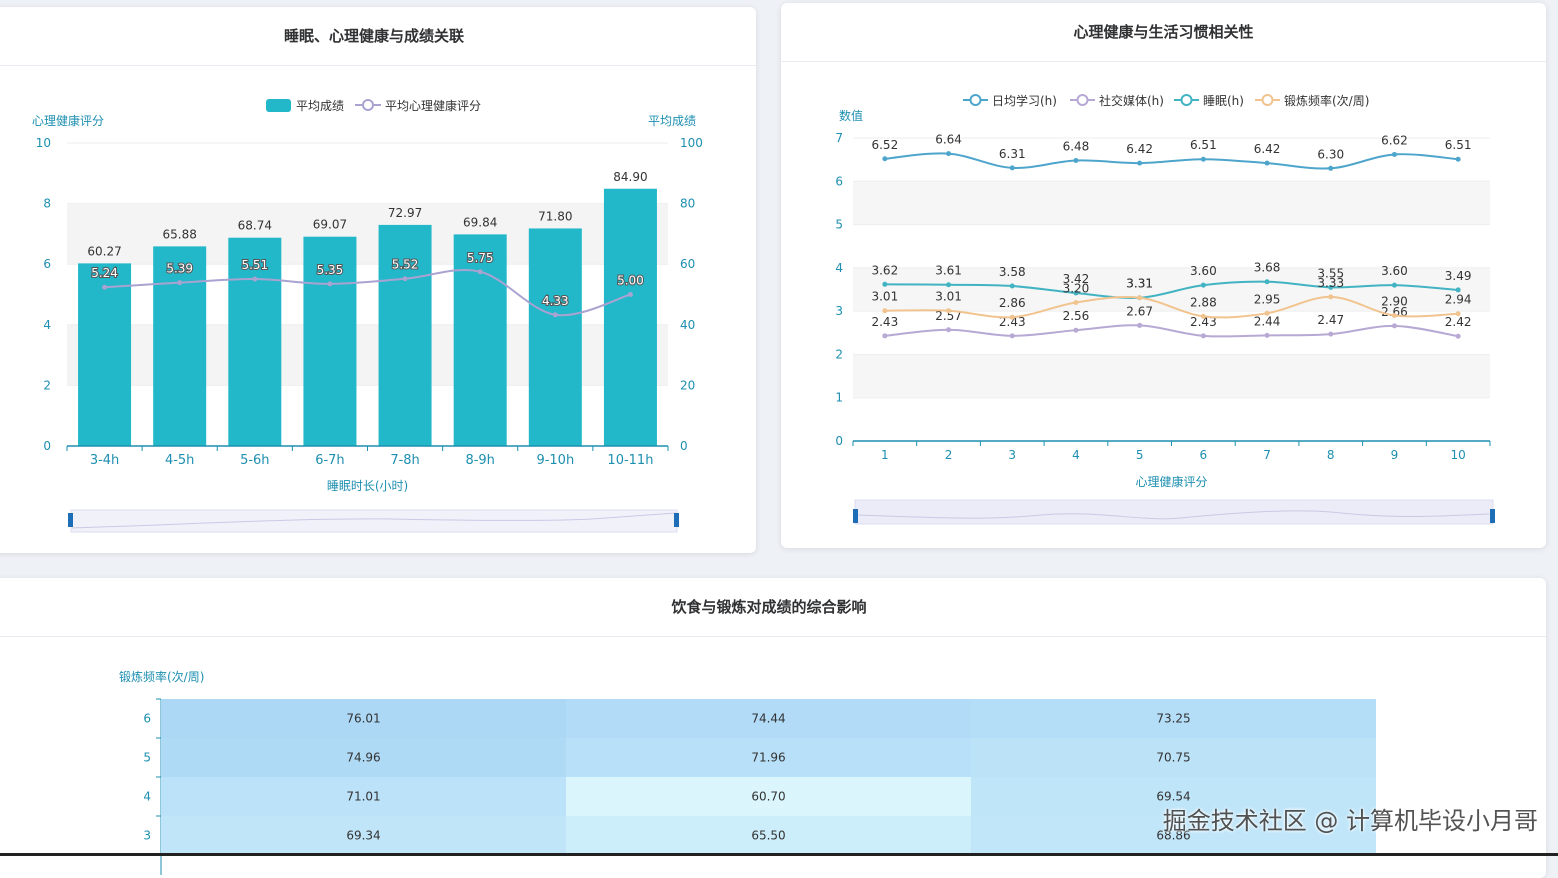 This screenshot has height=878, width=1558. Describe the element at coordinates (161, 676) in the screenshot. I see `y-axis-name: 锻炼频率(次/周)` at that location.